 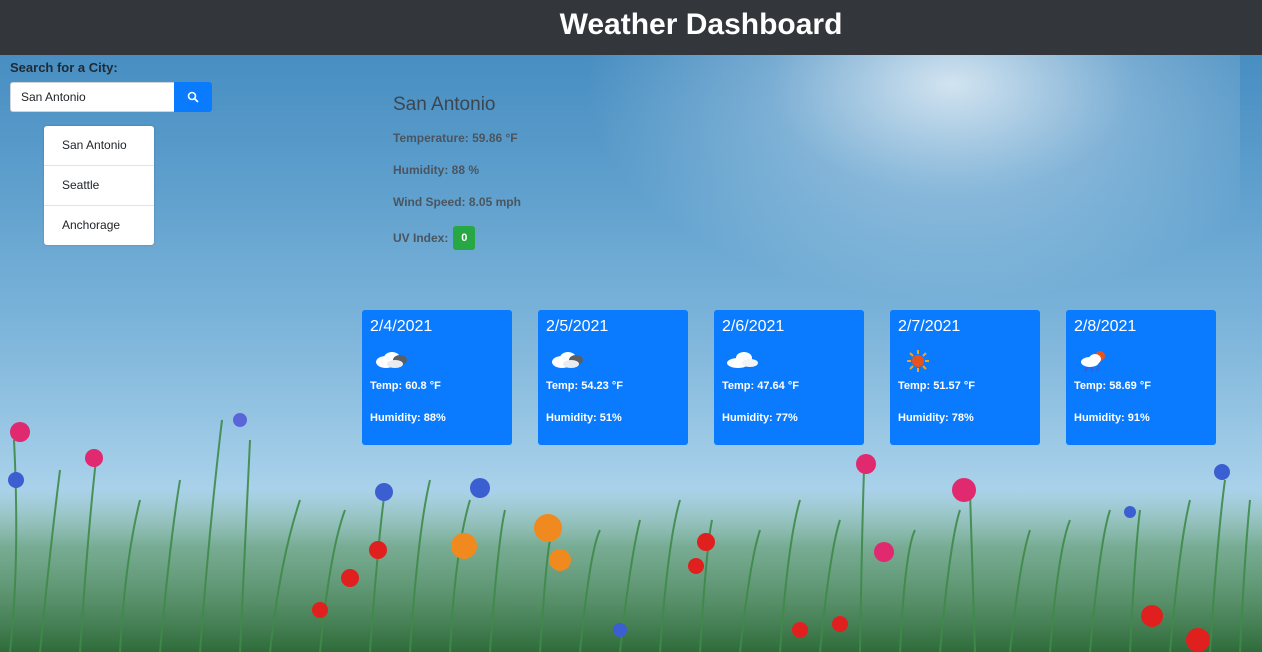 What do you see at coordinates (936, 386) in the screenshot?
I see `forecast-temp: Temp: 51.57 °F` at bounding box center [936, 386].